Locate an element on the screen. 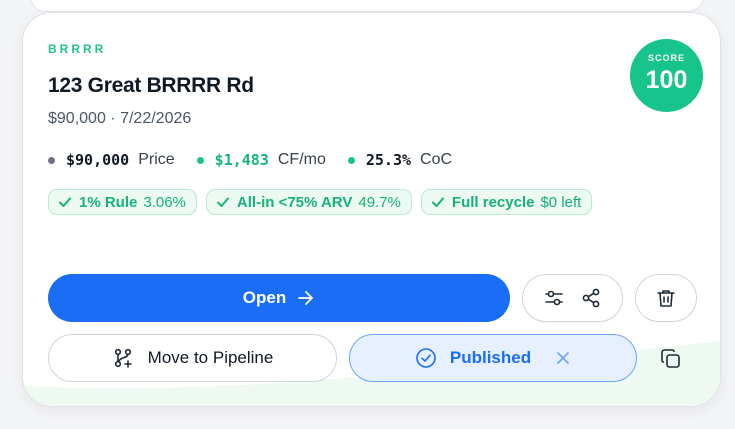 The image size is (735, 429). metric-cashflow: $1,483 CF/mo is located at coordinates (261, 160).